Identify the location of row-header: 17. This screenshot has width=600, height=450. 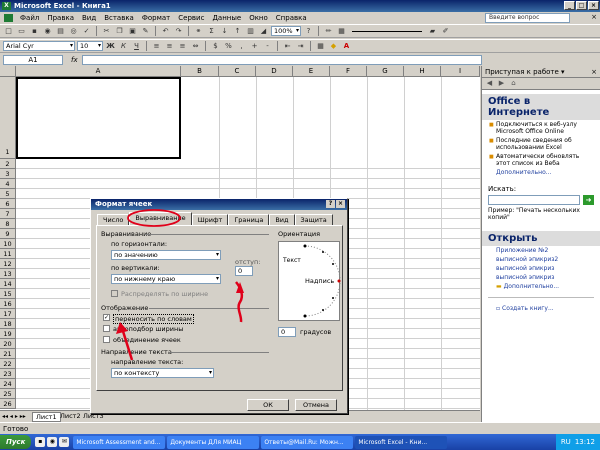
(8, 314).